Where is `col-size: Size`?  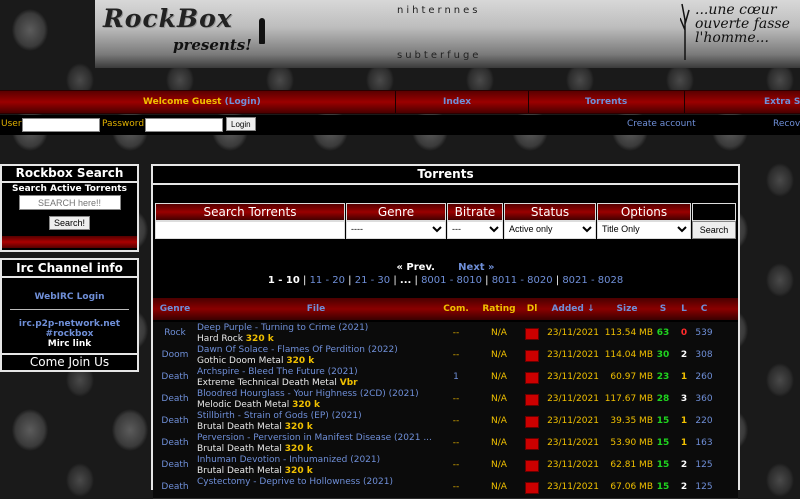 col-size: Size is located at coordinates (627, 309).